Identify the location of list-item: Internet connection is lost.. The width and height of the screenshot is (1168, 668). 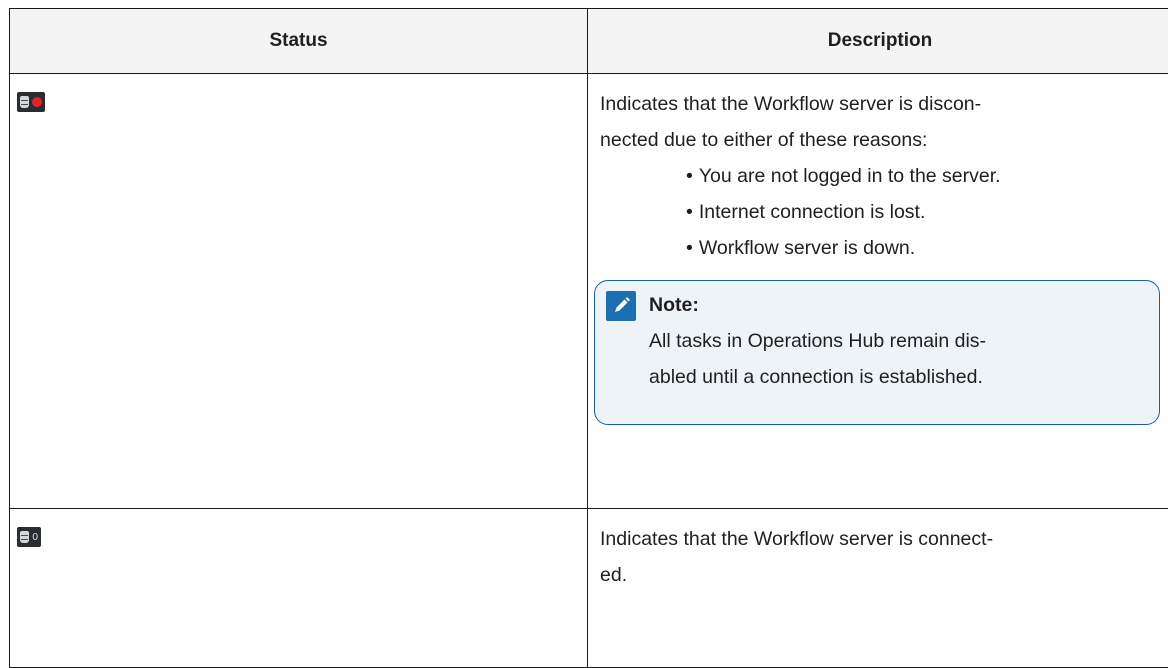
(924, 212).